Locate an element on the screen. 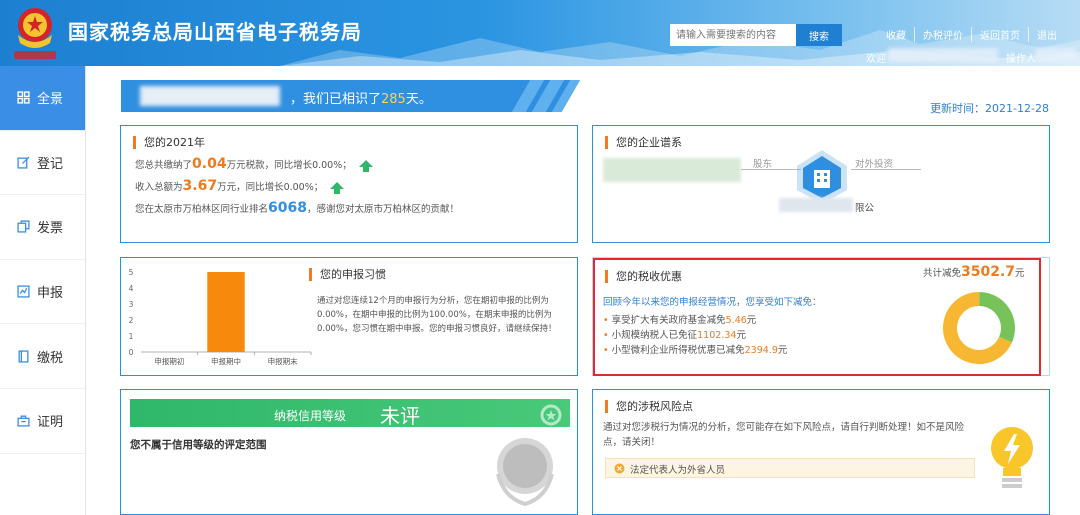 The image size is (1080, 515). banner-days: 285 is located at coordinates (393, 99).